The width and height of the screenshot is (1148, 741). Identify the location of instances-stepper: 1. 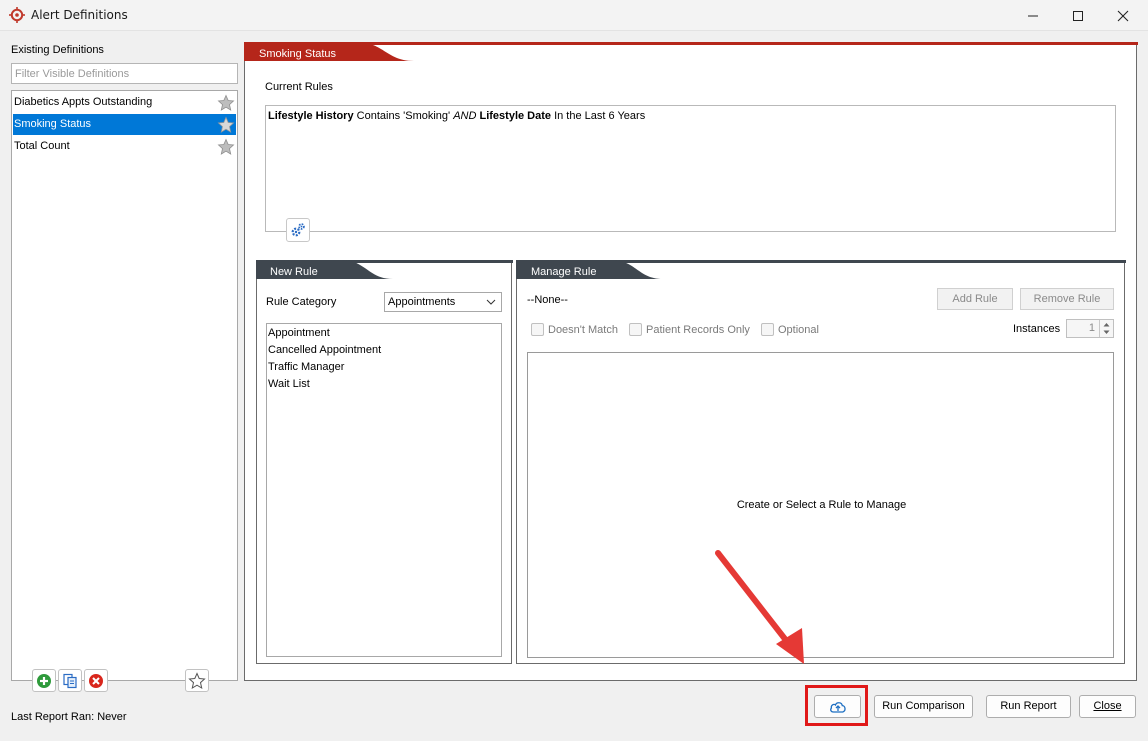
(1090, 328).